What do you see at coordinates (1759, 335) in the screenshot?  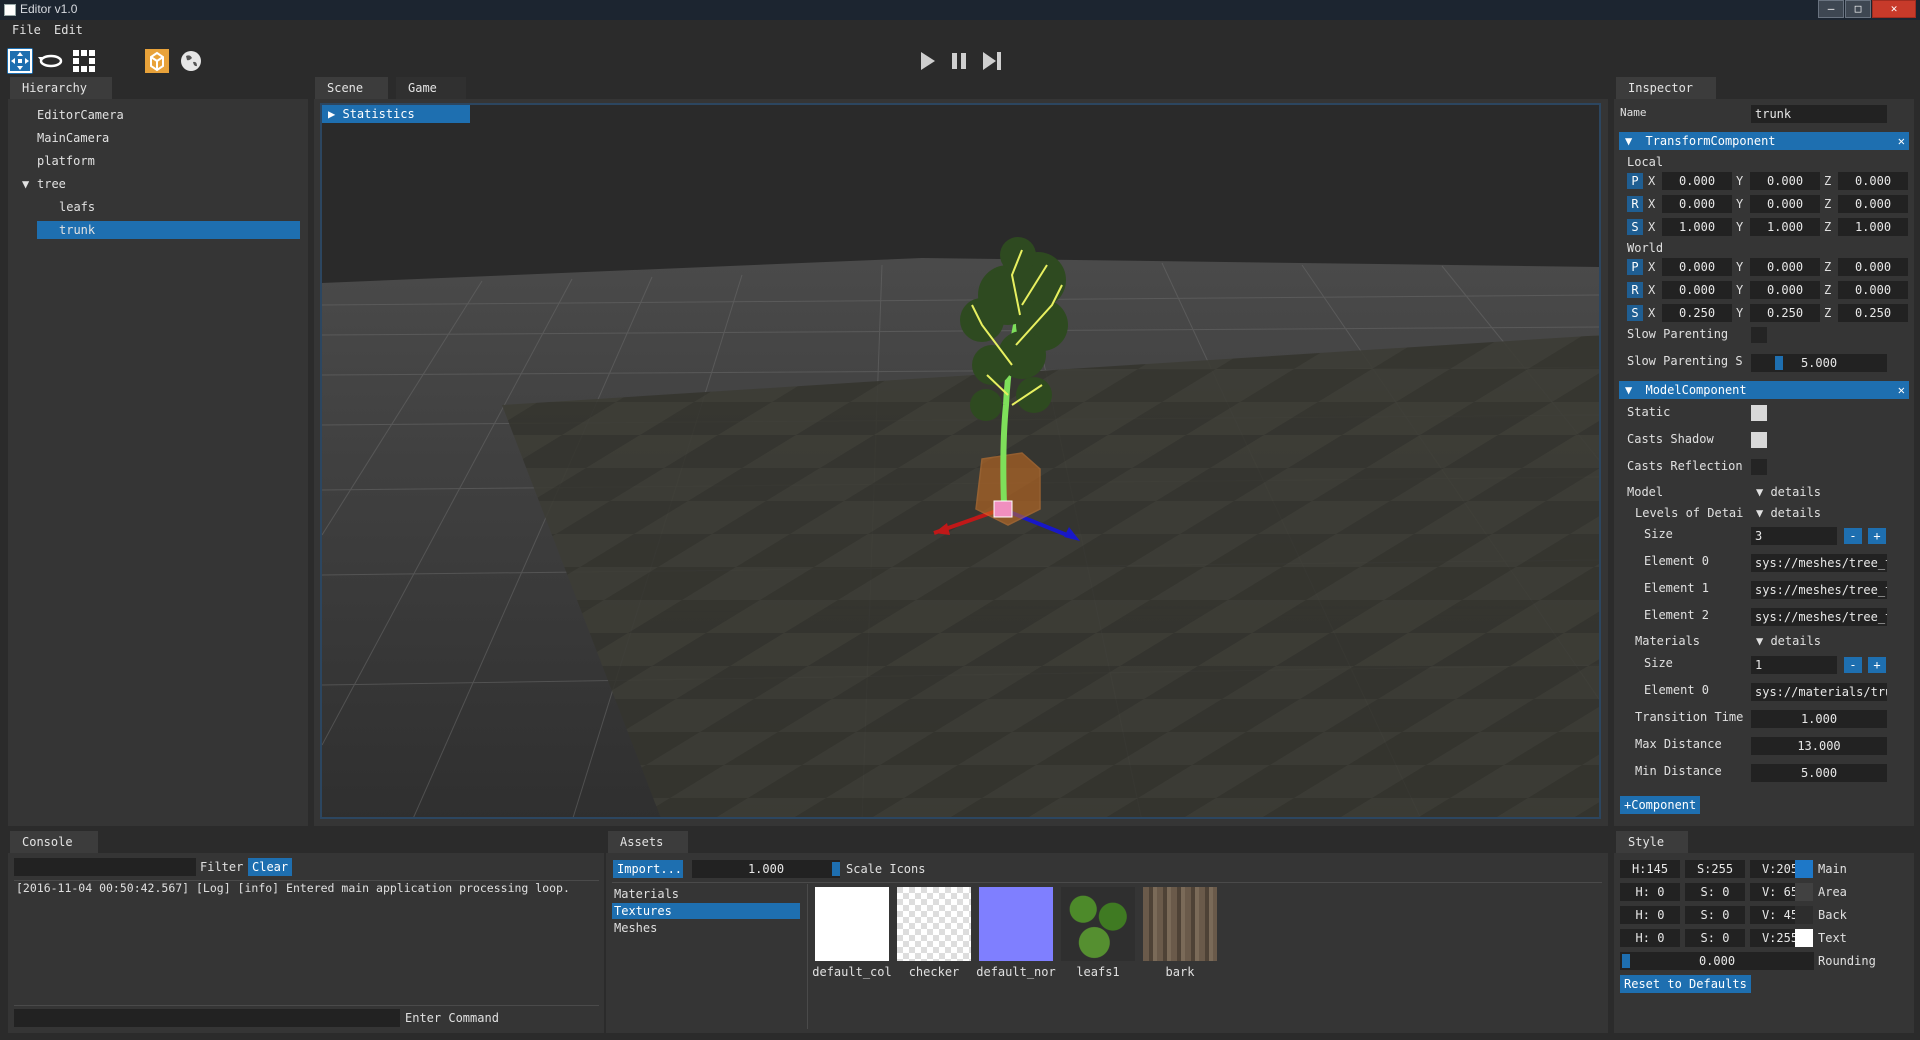 I see `slow-parenting-checkbox` at bounding box center [1759, 335].